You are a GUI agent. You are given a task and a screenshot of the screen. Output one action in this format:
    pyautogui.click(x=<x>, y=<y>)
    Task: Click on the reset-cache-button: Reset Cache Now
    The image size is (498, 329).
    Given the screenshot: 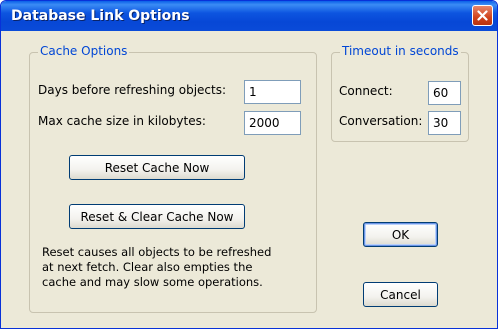 What is the action you would take?
    pyautogui.click(x=157, y=167)
    